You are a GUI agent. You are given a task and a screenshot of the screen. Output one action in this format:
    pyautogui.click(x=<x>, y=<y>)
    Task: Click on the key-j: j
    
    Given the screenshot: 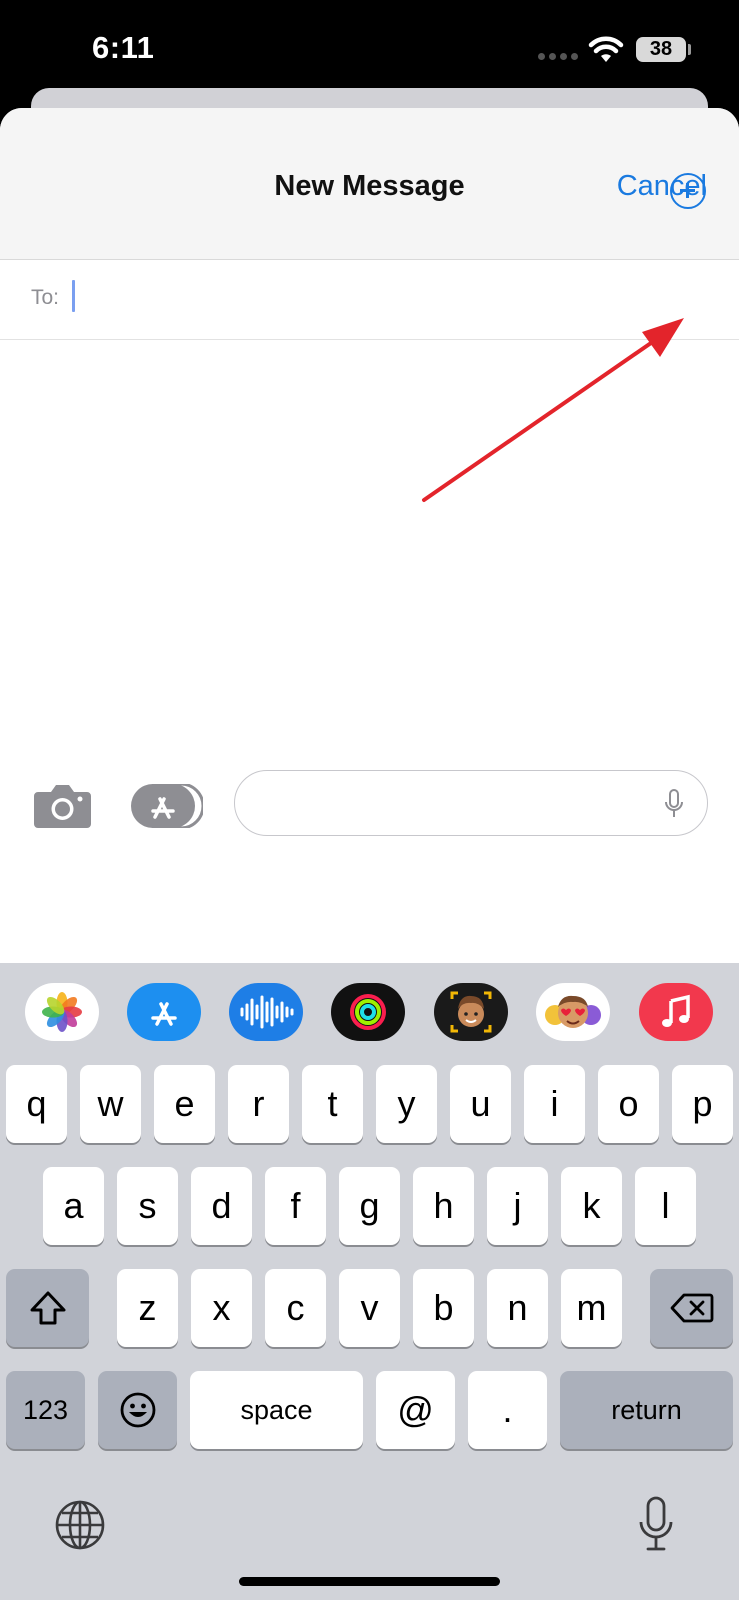 What is the action you would take?
    pyautogui.click(x=517, y=1206)
    